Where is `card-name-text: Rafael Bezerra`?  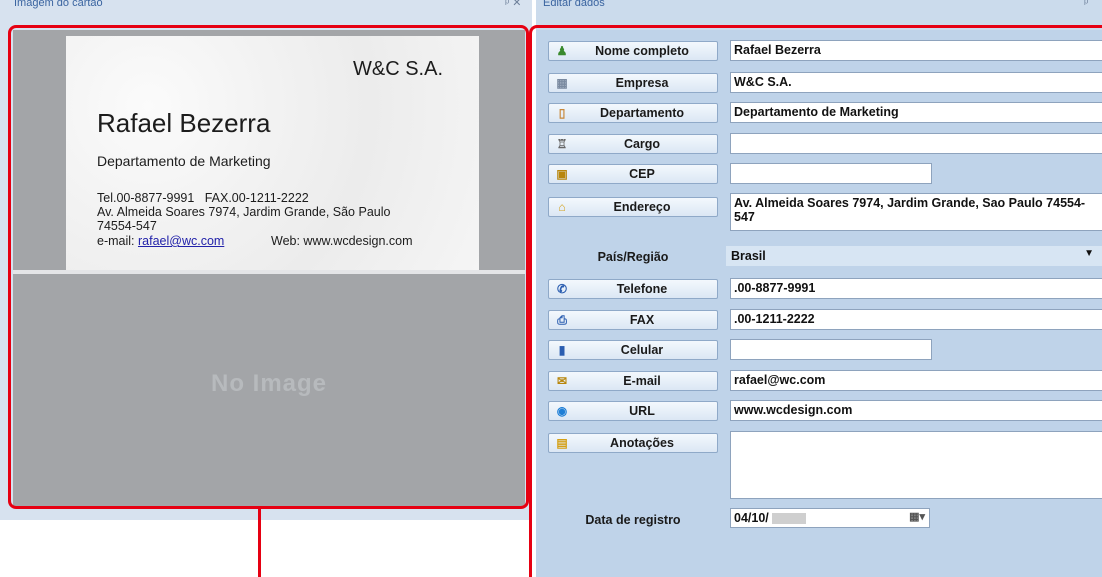
card-name-text: Rafael Bezerra is located at coordinates (184, 123).